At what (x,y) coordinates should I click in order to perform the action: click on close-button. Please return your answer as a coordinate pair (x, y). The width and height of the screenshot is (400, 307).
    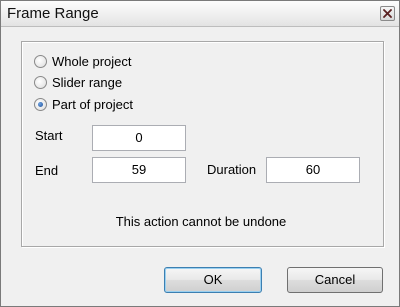
    Looking at the image, I should click on (387, 13).